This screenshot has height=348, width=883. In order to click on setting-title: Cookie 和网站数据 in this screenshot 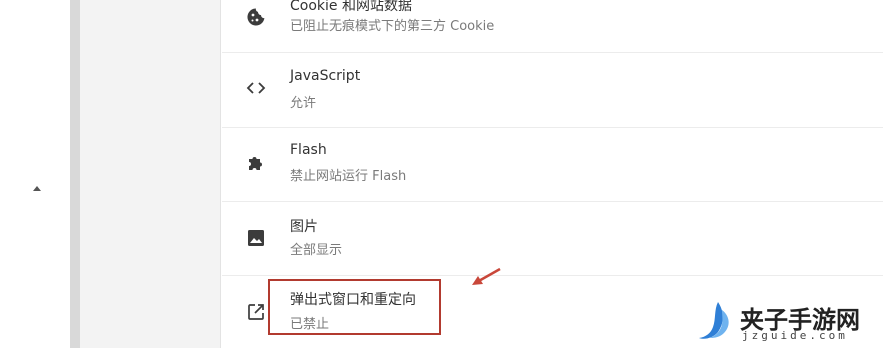, I will do `click(351, 7)`.